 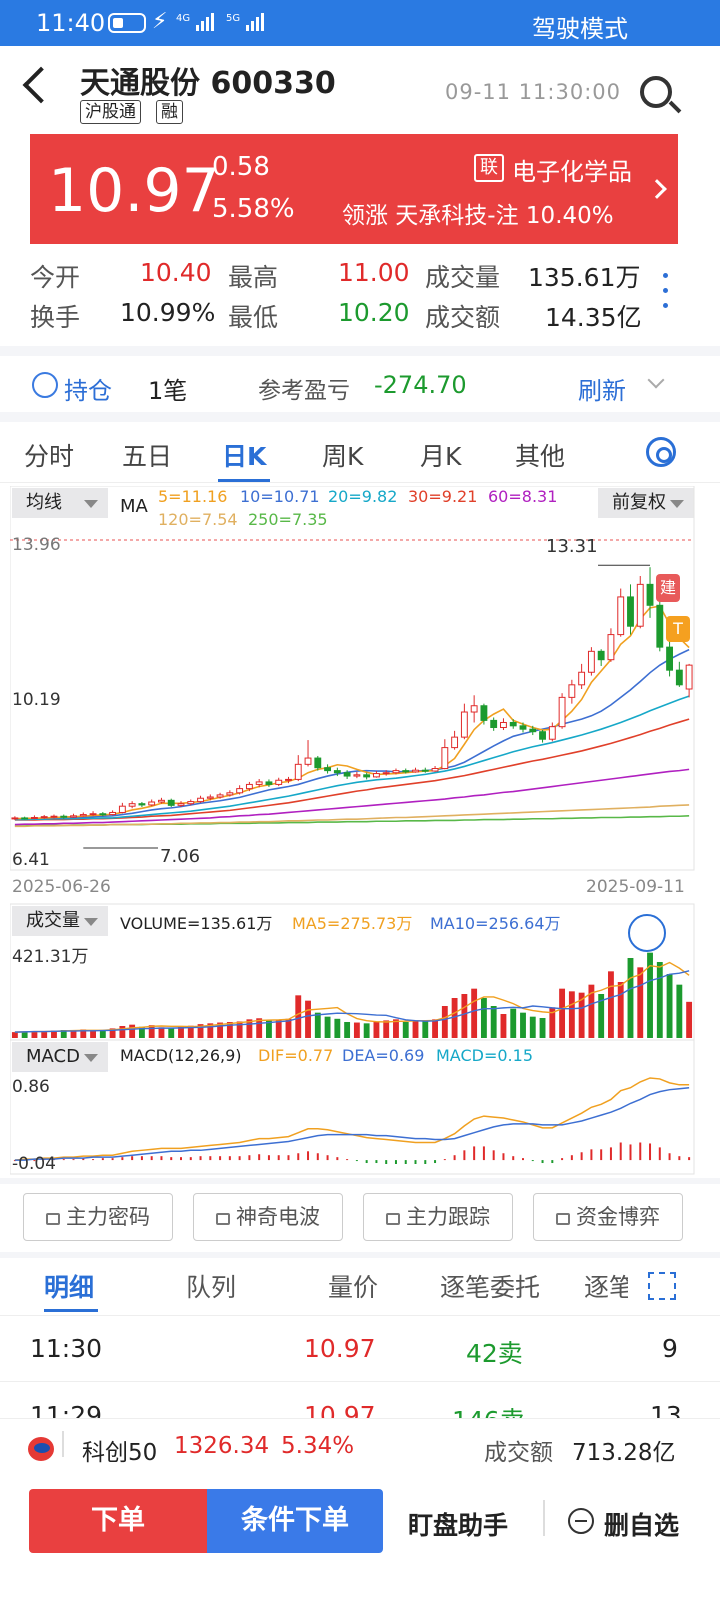 What do you see at coordinates (580, 26) in the screenshot?
I see `driving-mode-label: 驾驶模式` at bounding box center [580, 26].